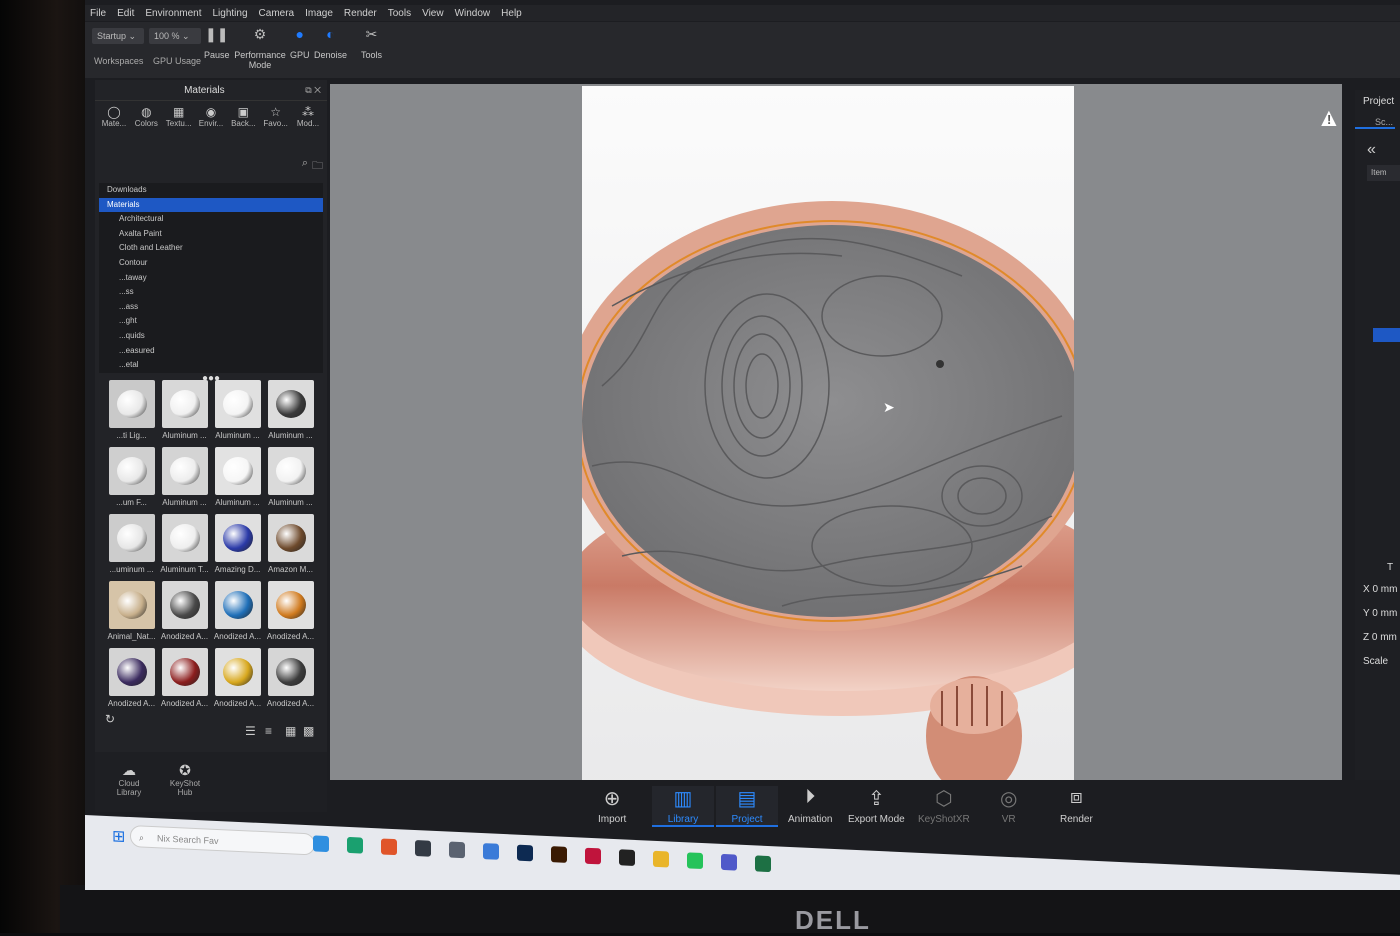  I want to click on animation-button: ⏵ Animation, so click(810, 805).